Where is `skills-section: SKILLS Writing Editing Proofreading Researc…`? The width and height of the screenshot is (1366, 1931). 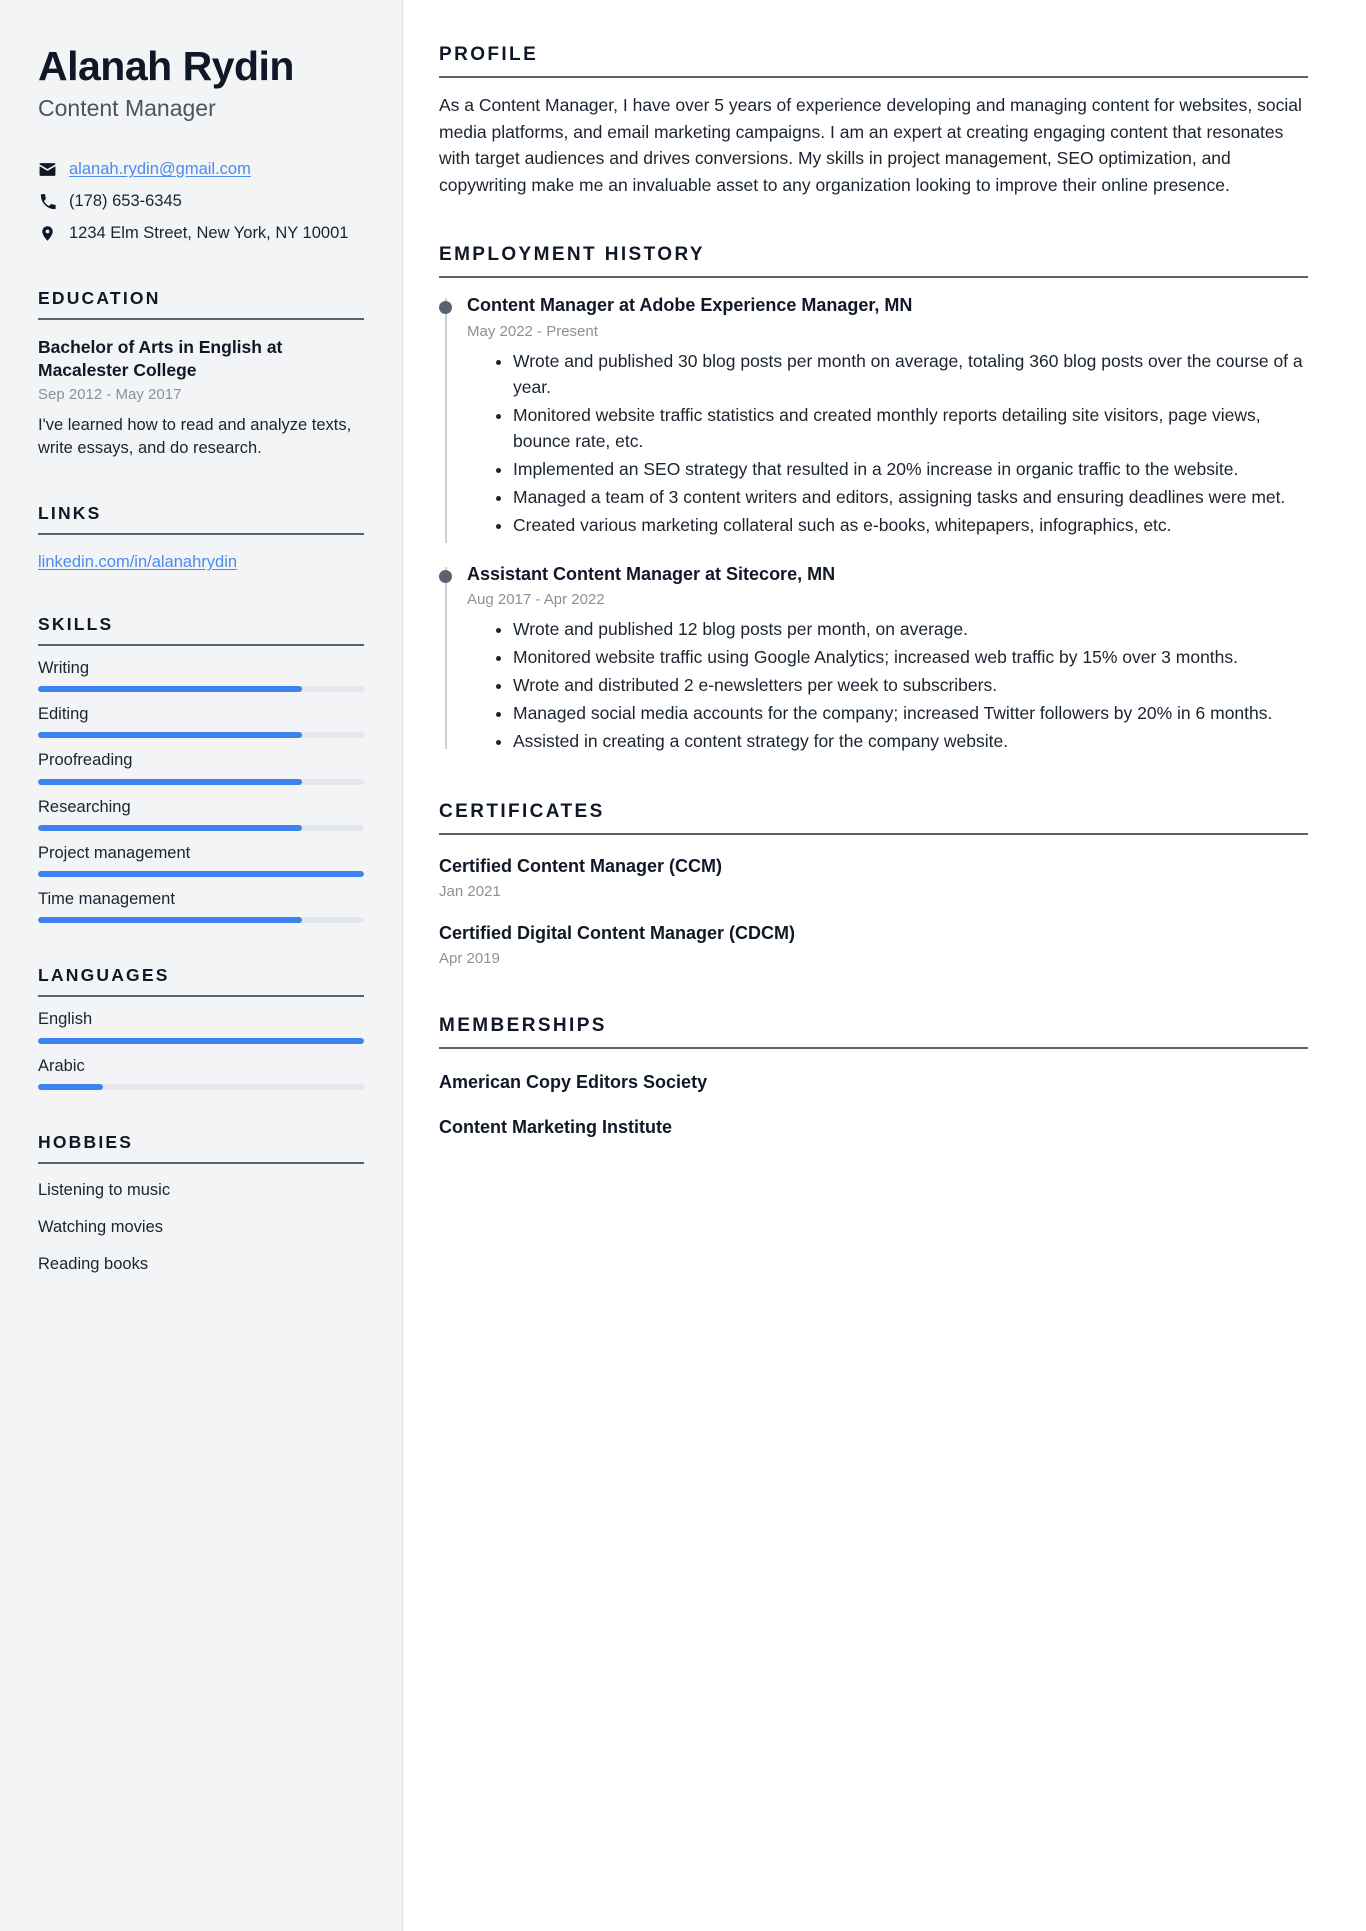
skills-section: SKILLS Writing Editing Proofreading Researc… is located at coordinates (201, 769).